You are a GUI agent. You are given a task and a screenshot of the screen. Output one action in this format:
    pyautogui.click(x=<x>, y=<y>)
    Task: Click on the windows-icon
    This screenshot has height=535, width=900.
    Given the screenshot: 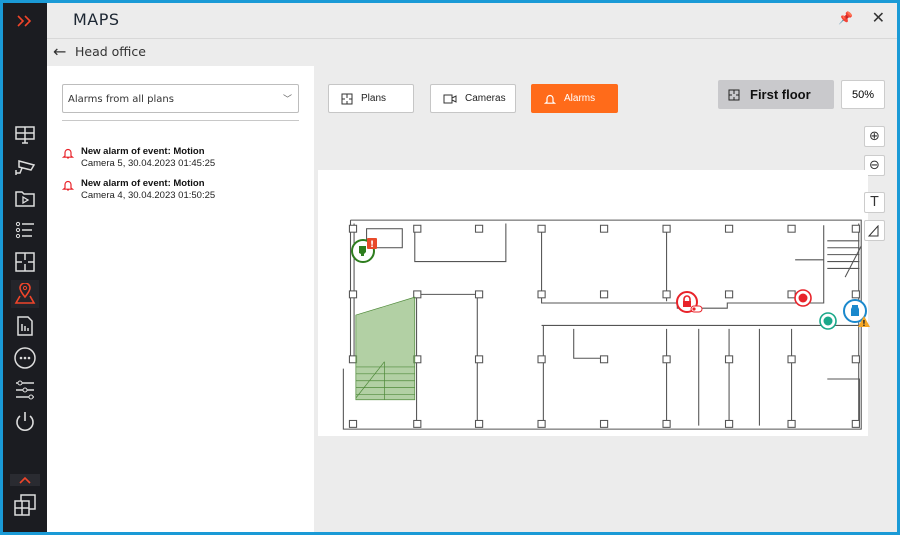 What is the action you would take?
    pyautogui.click(x=25, y=505)
    